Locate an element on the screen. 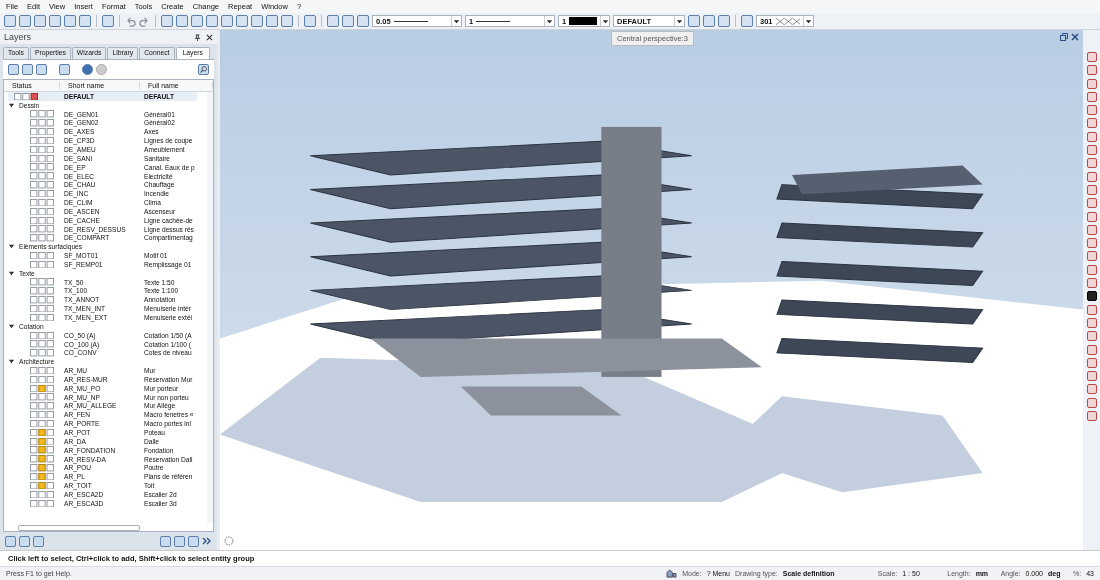 The height and width of the screenshot is (580, 1100). undo-icon is located at coordinates (130, 21).